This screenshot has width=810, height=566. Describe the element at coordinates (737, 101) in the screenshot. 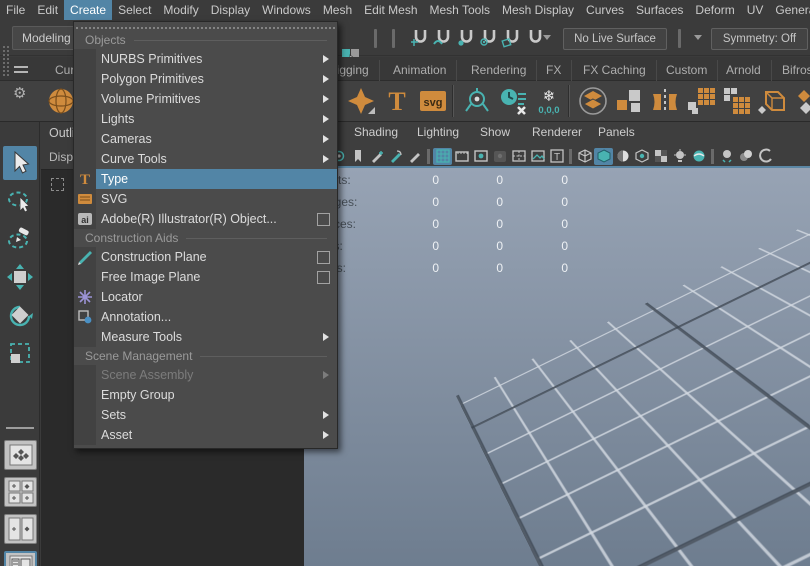

I see `quad-draw-icon` at that location.